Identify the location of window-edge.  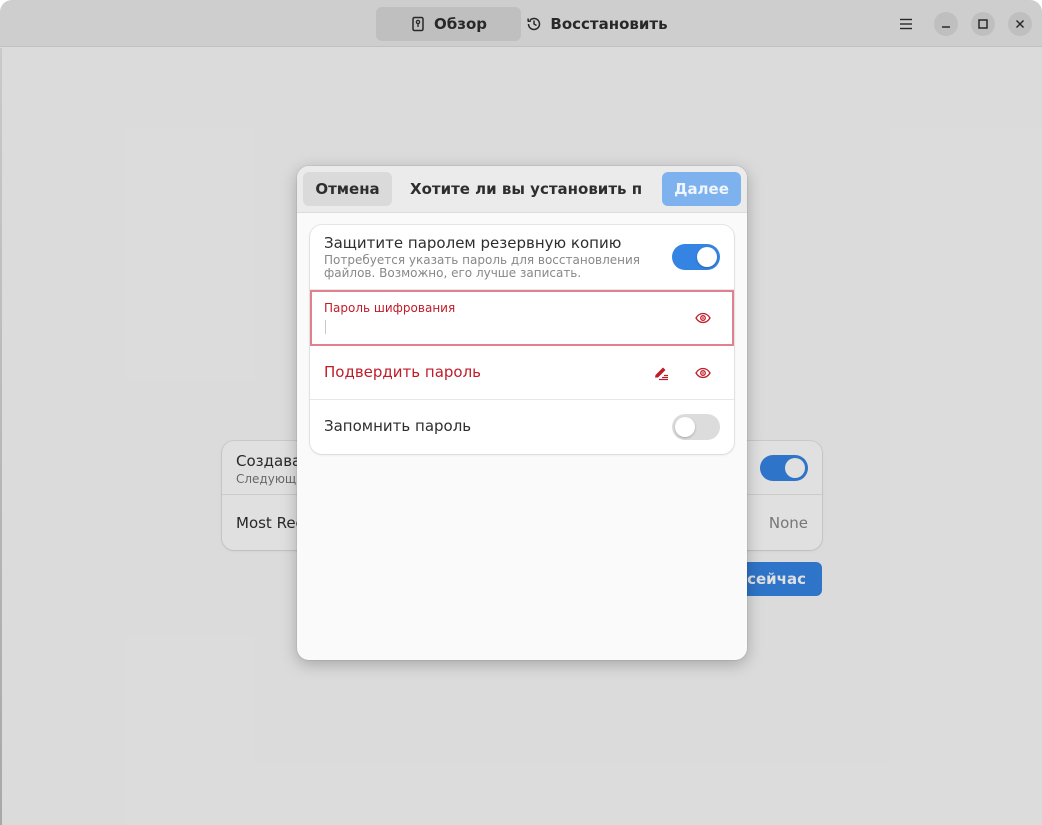
(1, 436).